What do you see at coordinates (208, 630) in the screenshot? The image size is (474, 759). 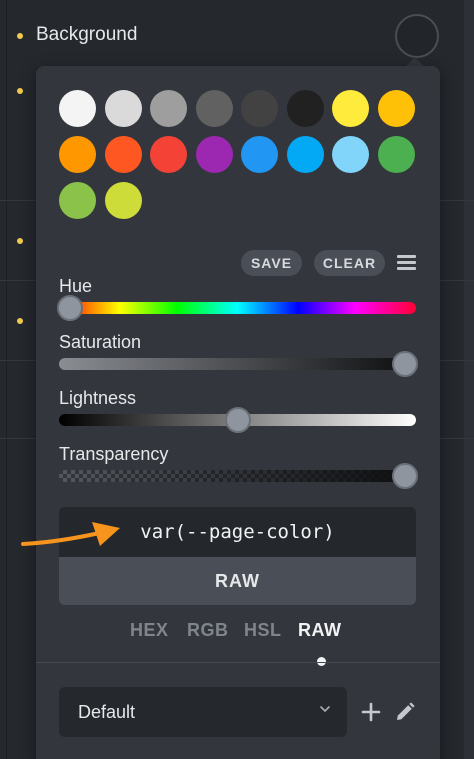 I see `format-tab-rgb: RGB` at bounding box center [208, 630].